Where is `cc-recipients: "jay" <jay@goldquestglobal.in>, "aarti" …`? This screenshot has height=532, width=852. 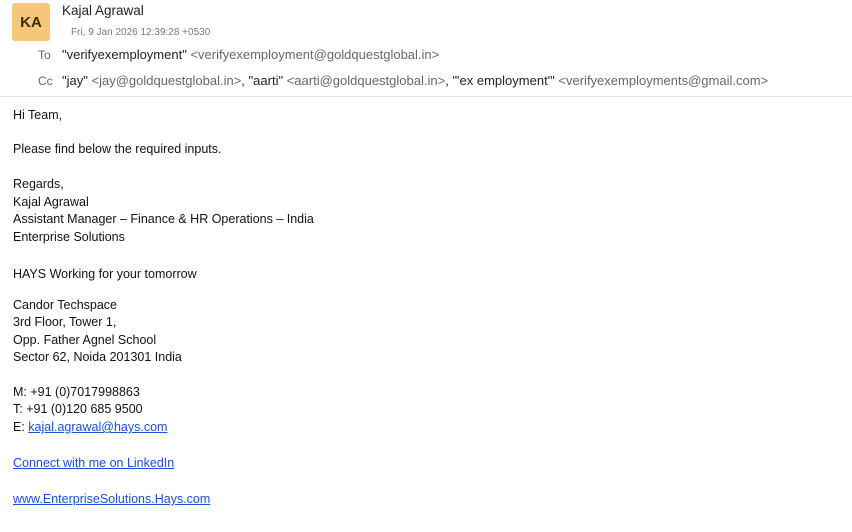
cc-recipients: "jay" <jay@goldquestglobal.in>, "aarti" … is located at coordinates (415, 81).